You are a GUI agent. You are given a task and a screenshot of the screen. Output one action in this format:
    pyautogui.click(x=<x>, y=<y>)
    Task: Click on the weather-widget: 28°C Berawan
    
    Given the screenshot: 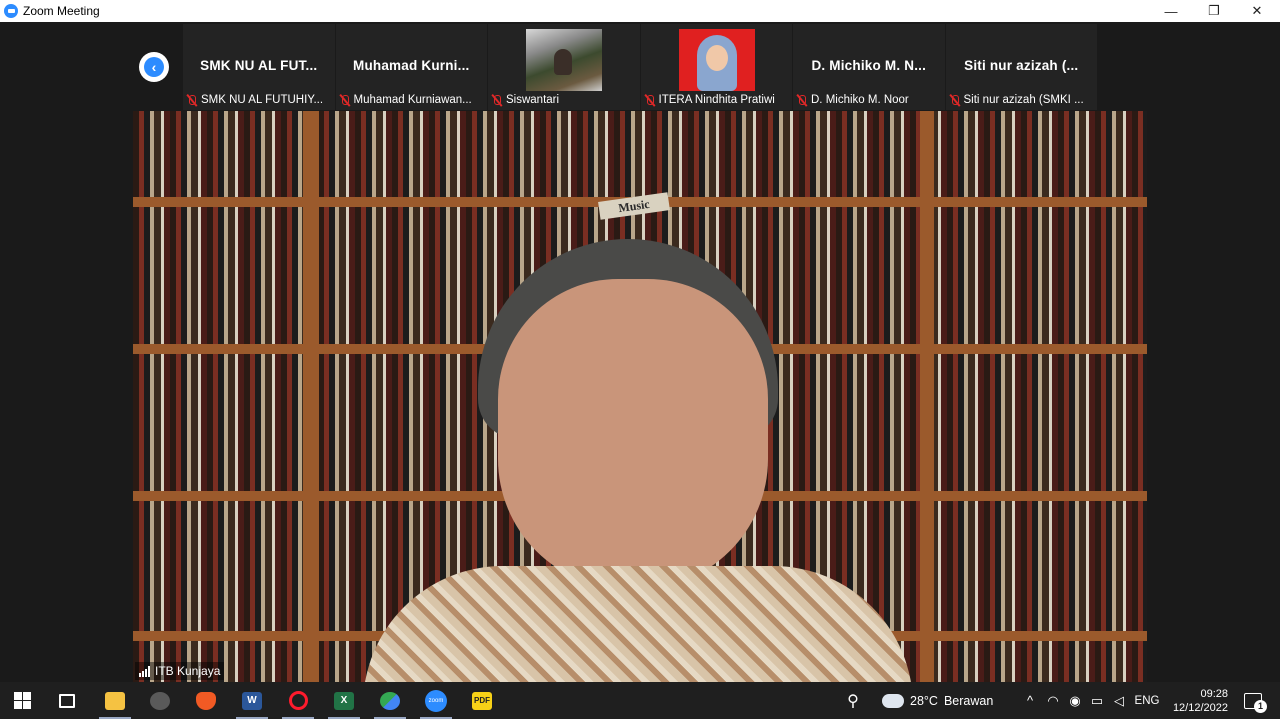 What is the action you would take?
    pyautogui.click(x=947, y=700)
    